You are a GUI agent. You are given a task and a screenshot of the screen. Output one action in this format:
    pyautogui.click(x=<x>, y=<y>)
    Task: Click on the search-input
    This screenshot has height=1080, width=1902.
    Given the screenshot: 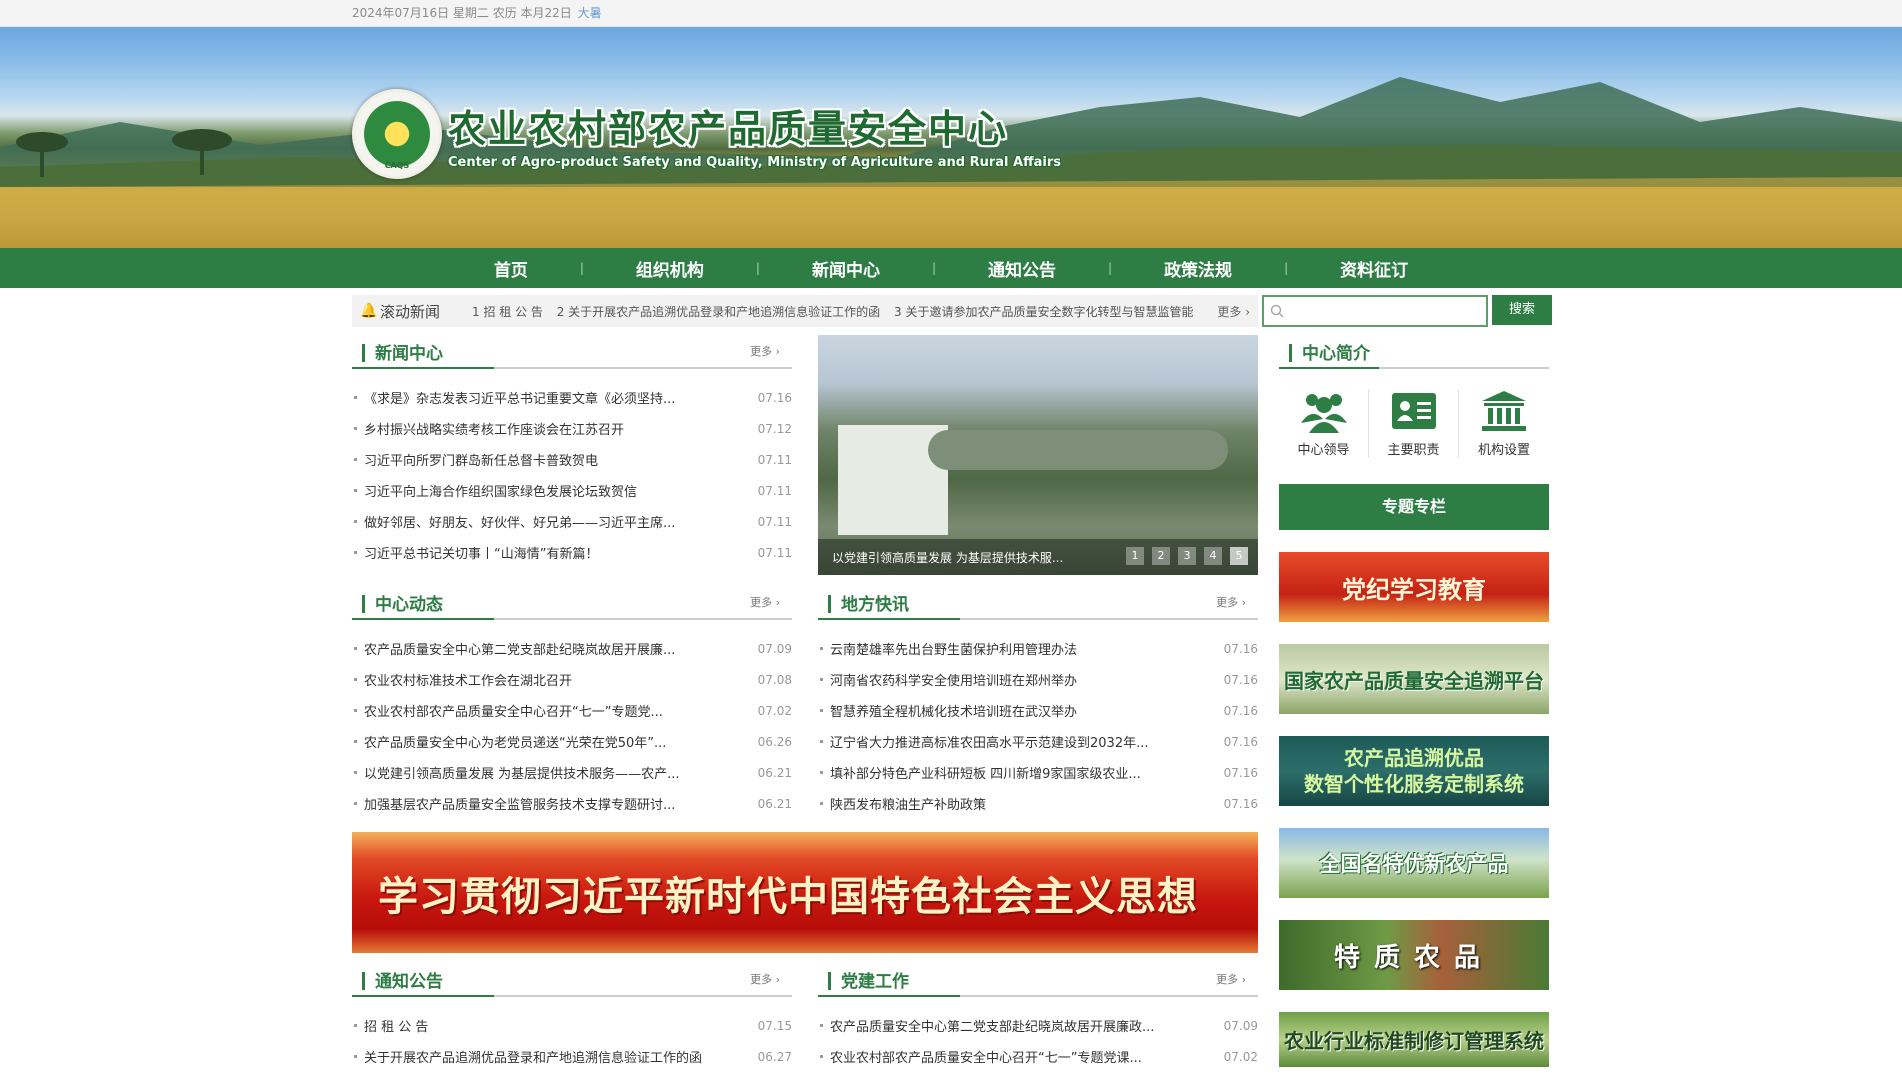 What is the action you would take?
    pyautogui.click(x=1375, y=311)
    